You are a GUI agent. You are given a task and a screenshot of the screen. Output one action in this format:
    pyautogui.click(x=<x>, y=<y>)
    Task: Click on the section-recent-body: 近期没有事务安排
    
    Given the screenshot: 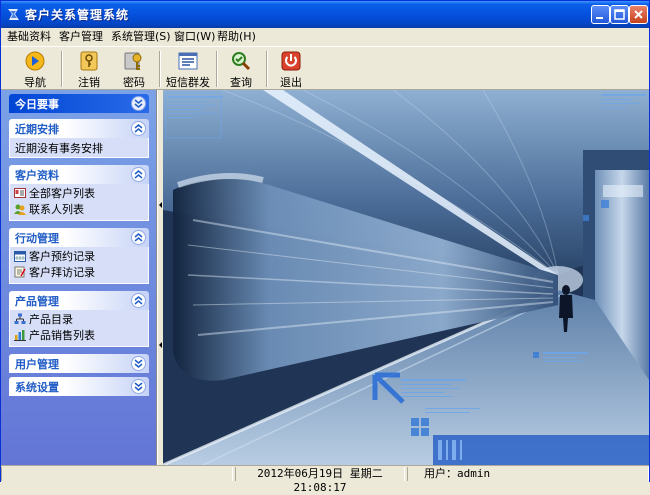 What is the action you would take?
    pyautogui.click(x=79, y=148)
    